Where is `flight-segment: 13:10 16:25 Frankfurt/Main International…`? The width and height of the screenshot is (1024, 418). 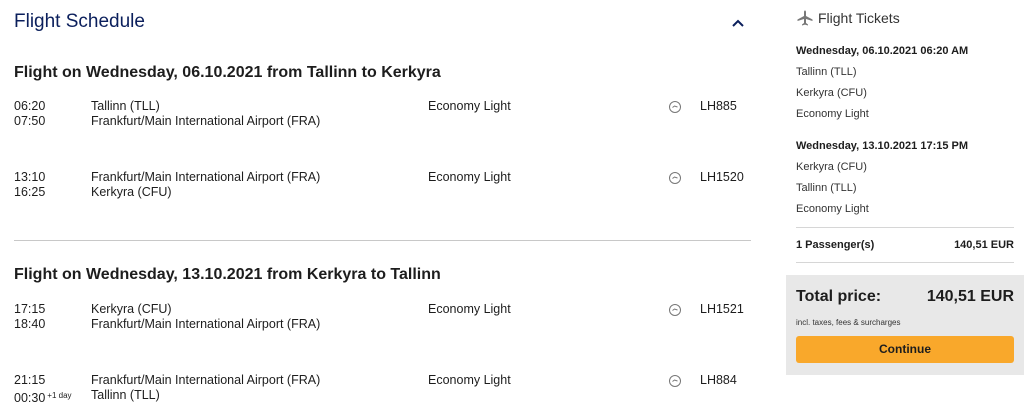
flight-segment: 13:10 16:25 Frankfurt/Main International… is located at coordinates (384, 187).